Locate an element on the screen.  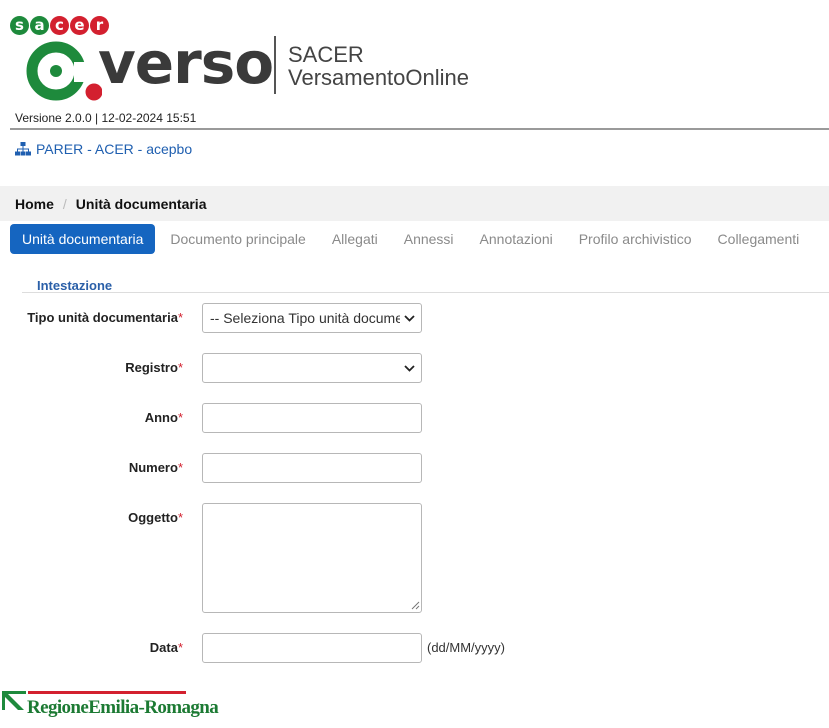
date-format-hint: (dd/MM/yyyy) is located at coordinates (466, 647).